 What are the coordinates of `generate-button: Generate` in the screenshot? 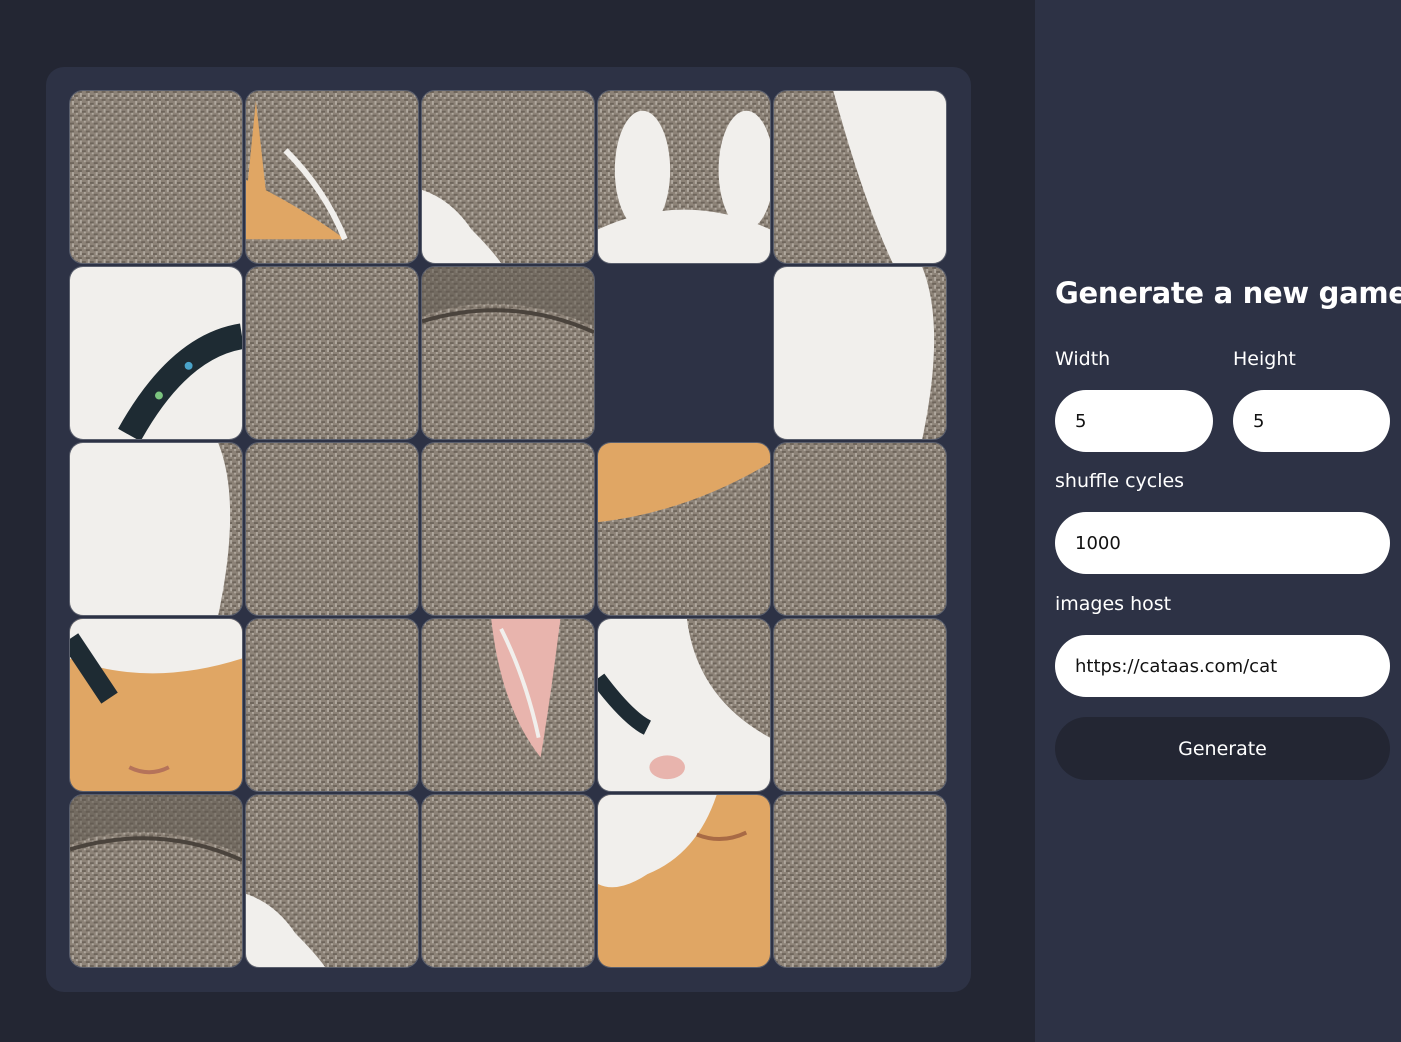 It's located at (1222, 748).